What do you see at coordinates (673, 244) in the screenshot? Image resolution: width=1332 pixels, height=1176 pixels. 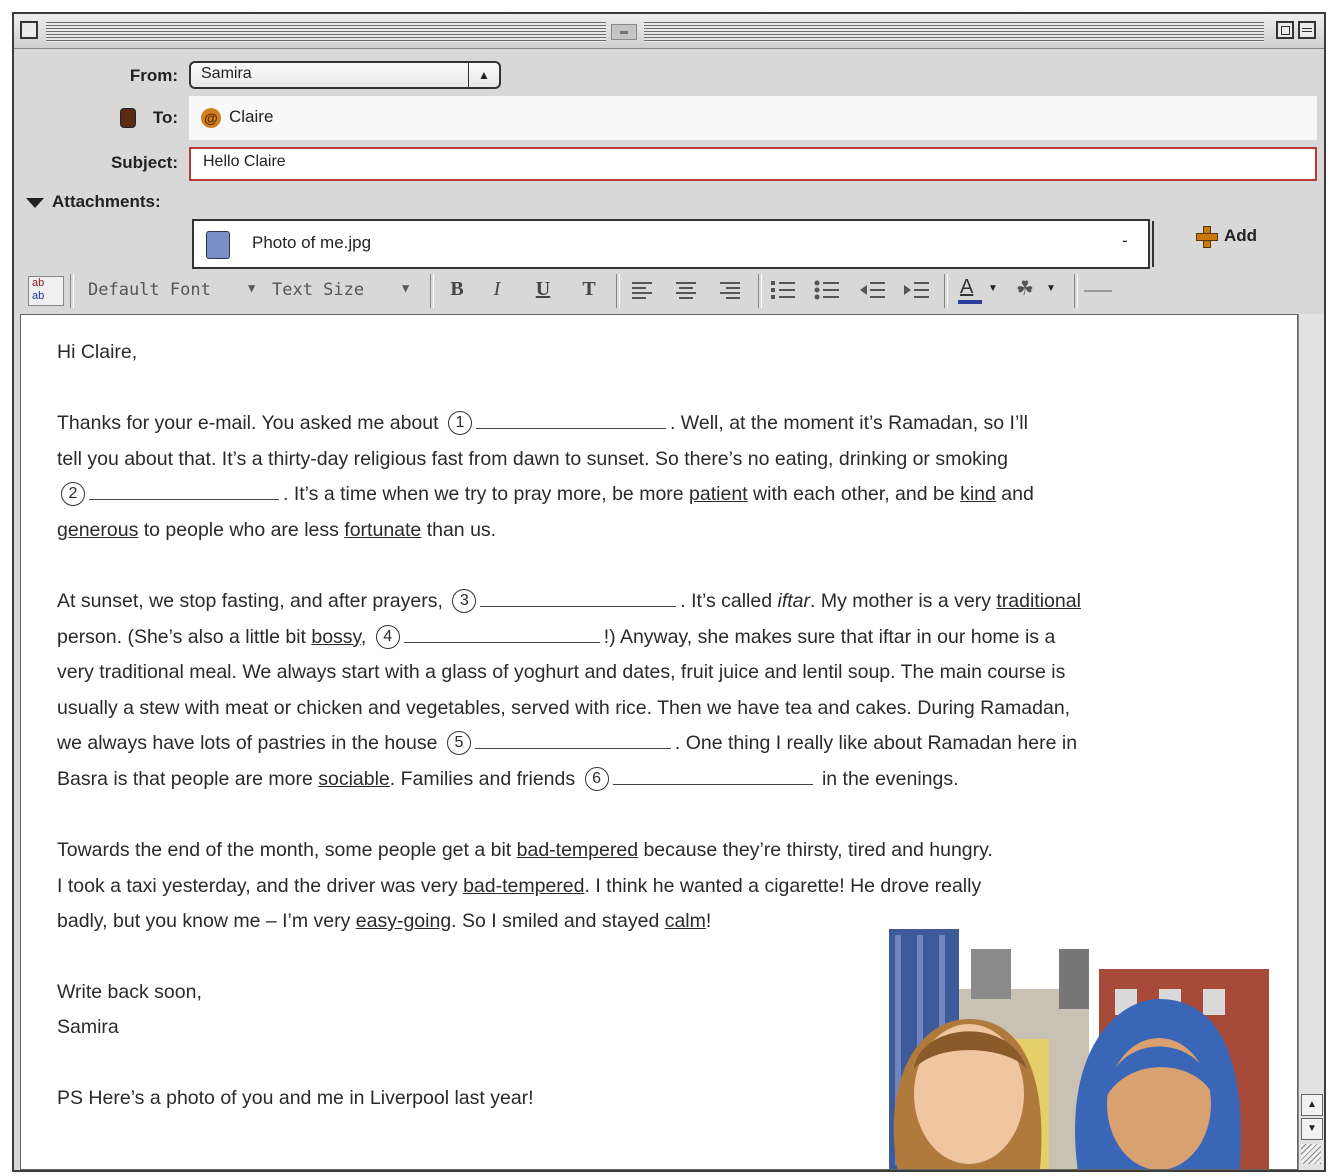 I see `attachments-list: Photo of me.jpg -` at bounding box center [673, 244].